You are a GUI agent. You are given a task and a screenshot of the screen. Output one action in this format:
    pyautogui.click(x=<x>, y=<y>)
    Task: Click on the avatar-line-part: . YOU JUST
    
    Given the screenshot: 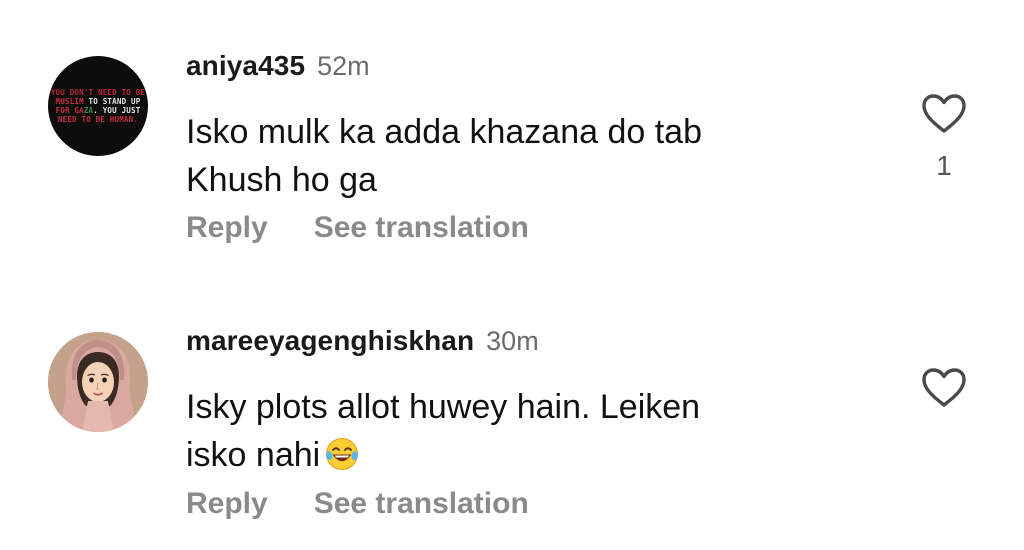 What is the action you would take?
    pyautogui.click(x=117, y=110)
    